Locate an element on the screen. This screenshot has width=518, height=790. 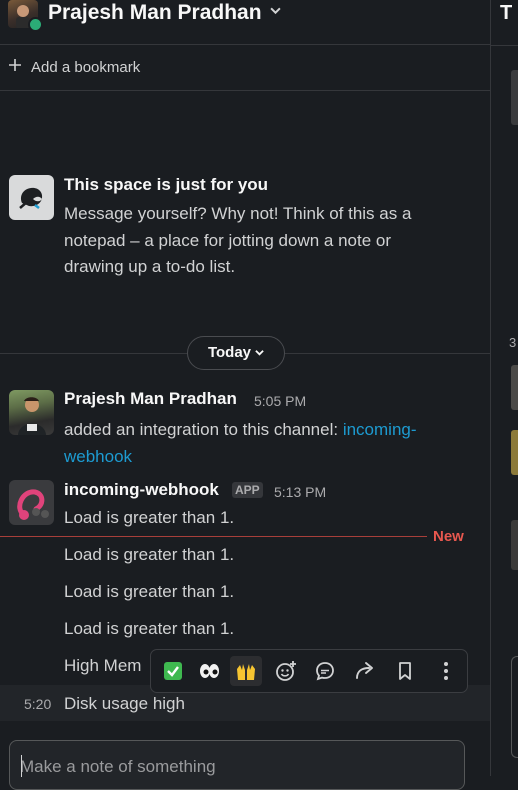
new-messages-divider is located at coordinates (213, 536).